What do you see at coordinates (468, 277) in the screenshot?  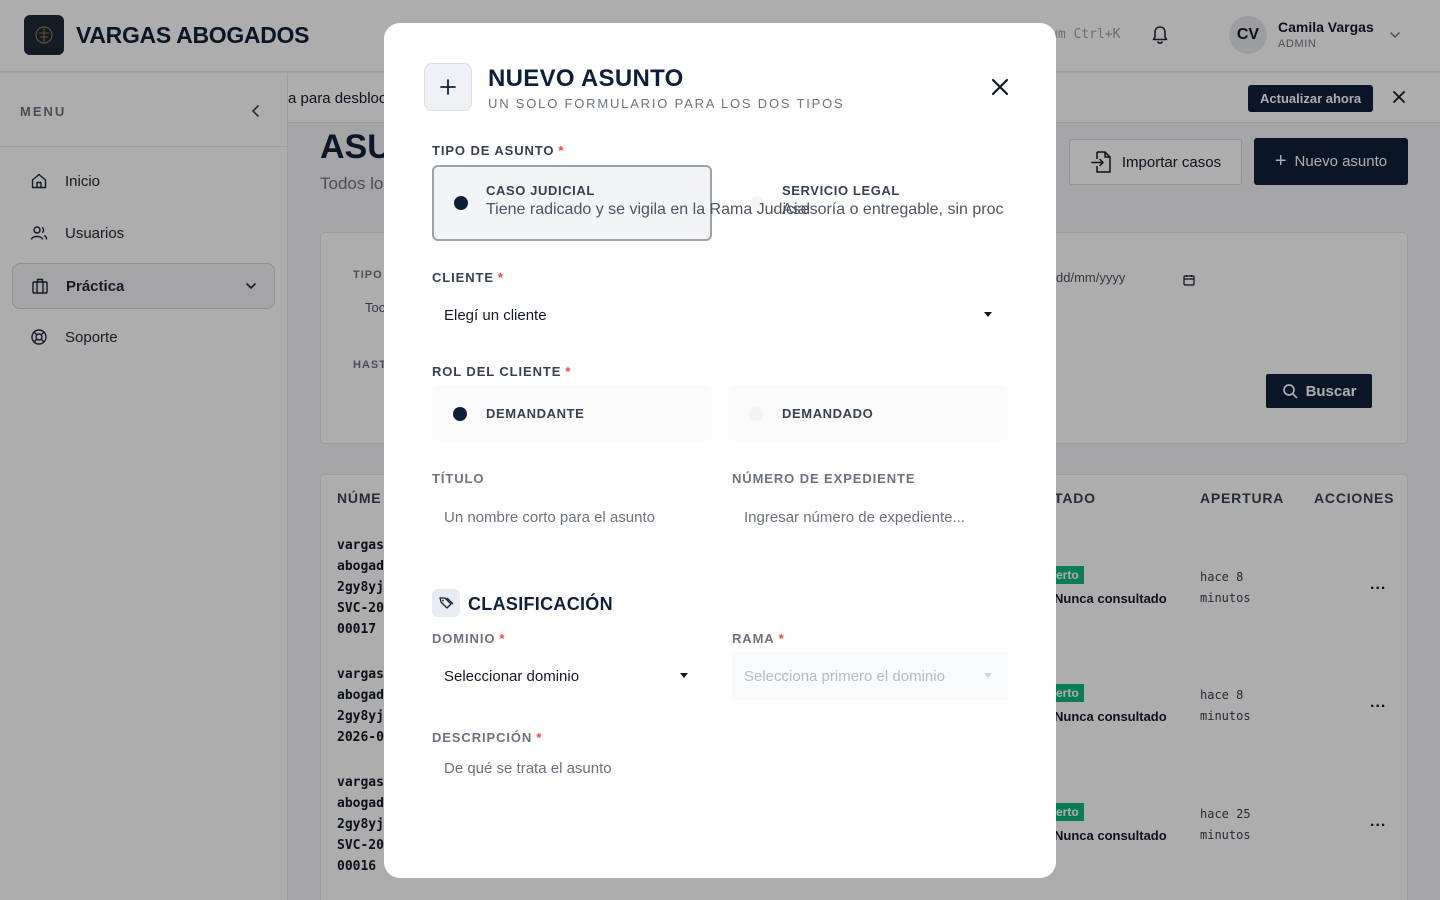 I see `client-label: CLIENTE *` at bounding box center [468, 277].